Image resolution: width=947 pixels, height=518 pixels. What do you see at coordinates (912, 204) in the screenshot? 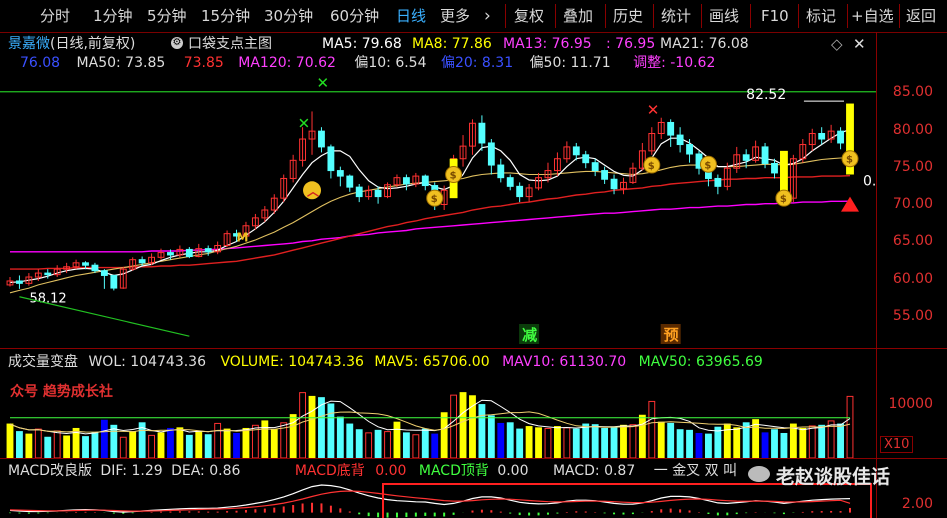
I see `price-tick: 70.00` at bounding box center [912, 204].